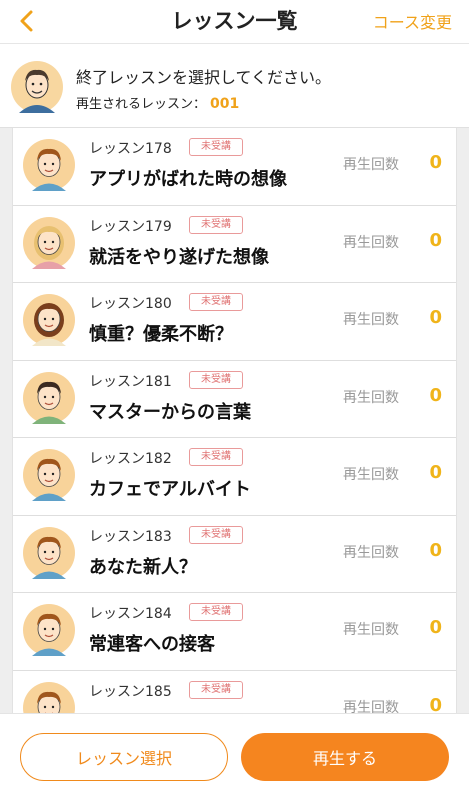 This screenshot has width=469, height=800. Describe the element at coordinates (234, 322) in the screenshot. I see `lesson-row: レッスン180 未受講慎重？優柔不断？ 再生回数 0` at that location.